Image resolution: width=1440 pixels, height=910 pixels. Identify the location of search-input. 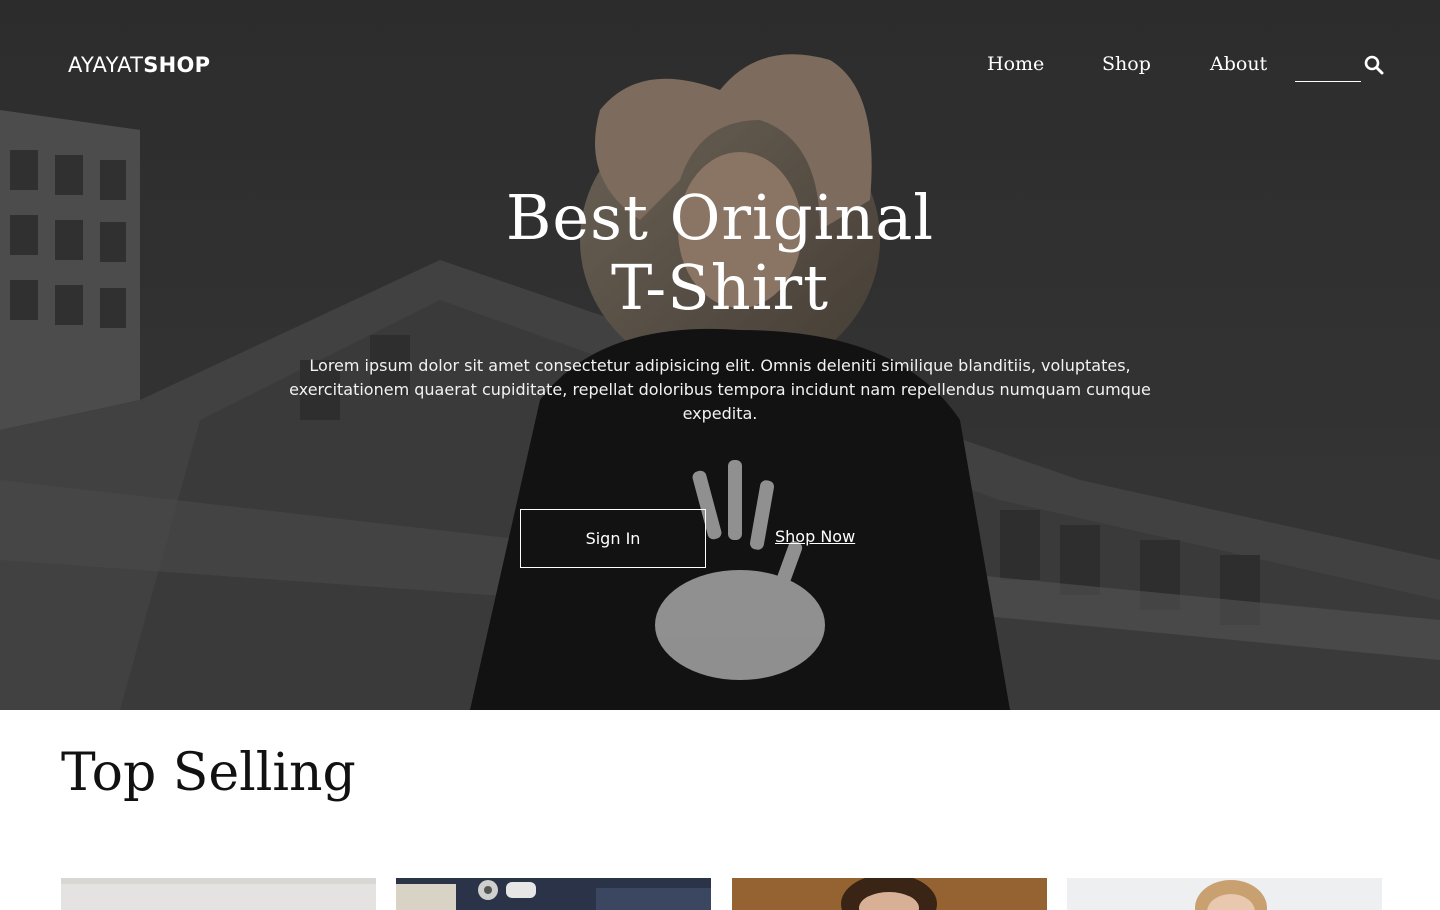
(1328, 67).